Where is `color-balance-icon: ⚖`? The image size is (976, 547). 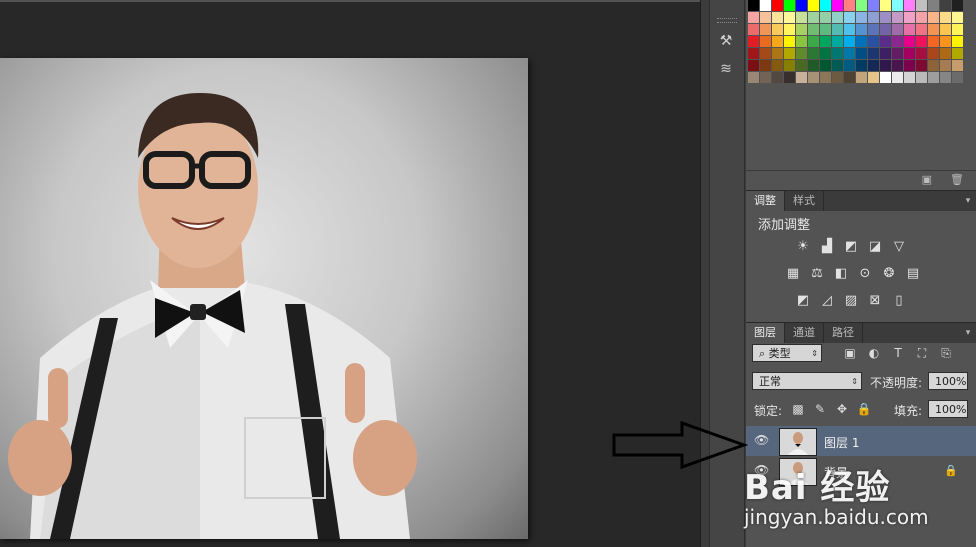 color-balance-icon: ⚖ is located at coordinates (817, 273).